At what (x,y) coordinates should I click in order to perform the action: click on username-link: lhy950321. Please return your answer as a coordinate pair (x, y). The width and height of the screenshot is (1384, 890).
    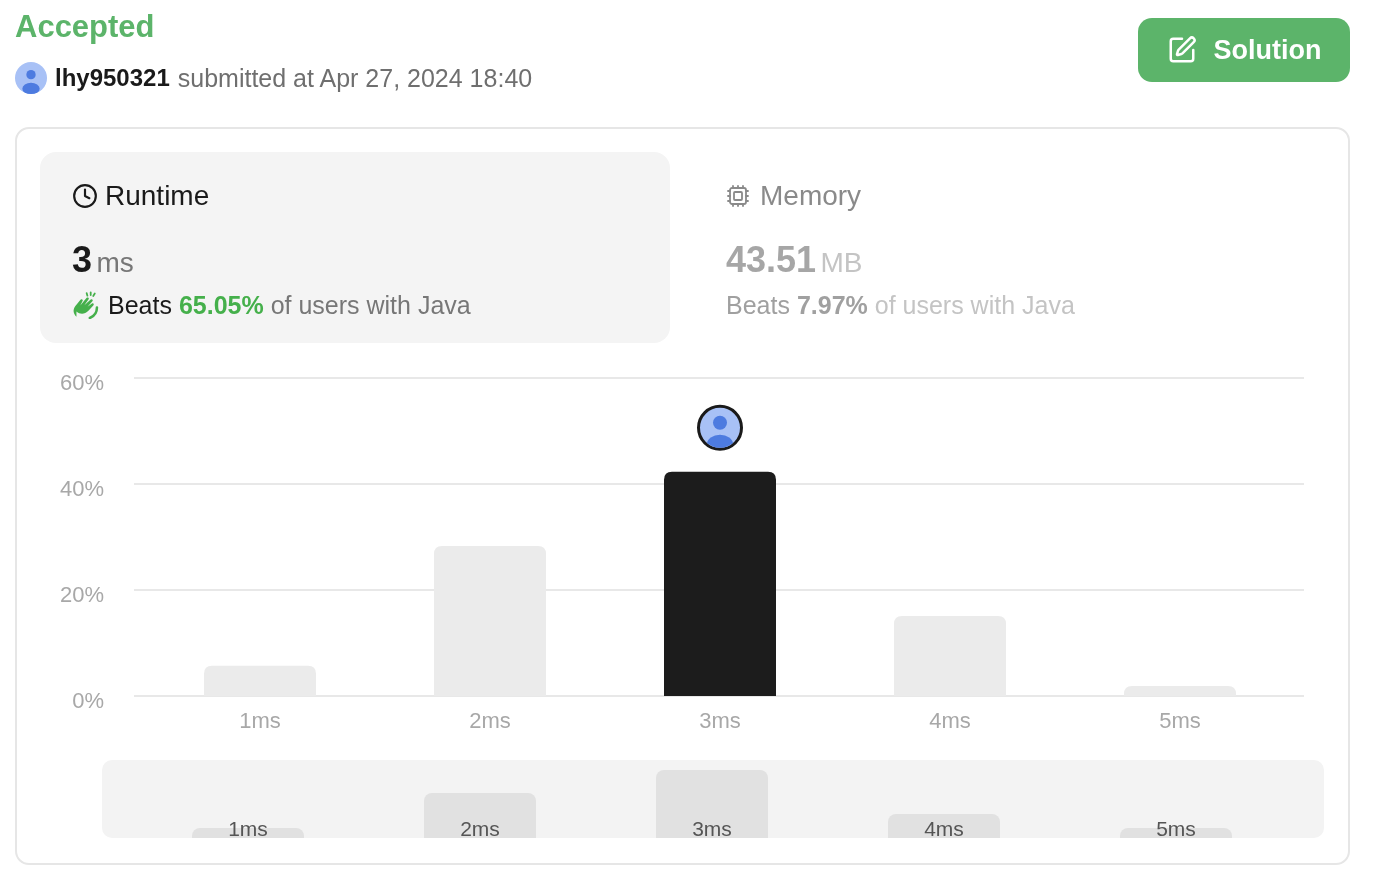
    Looking at the image, I should click on (112, 78).